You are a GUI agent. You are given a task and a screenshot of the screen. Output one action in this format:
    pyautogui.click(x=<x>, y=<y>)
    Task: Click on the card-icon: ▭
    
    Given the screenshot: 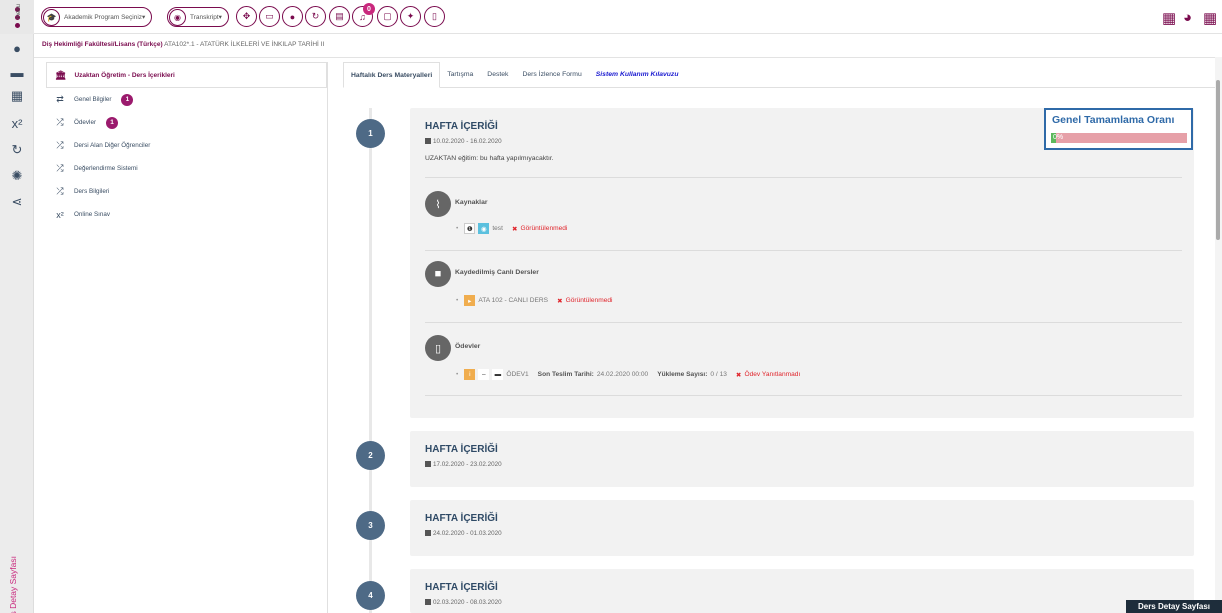 What is the action you would take?
    pyautogui.click(x=269, y=16)
    